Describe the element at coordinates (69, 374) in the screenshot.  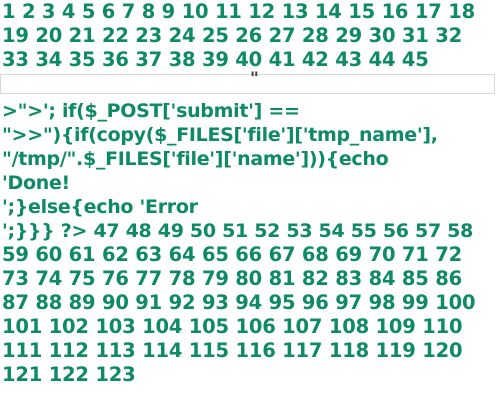
I see `number-line: 121 122 123` at that location.